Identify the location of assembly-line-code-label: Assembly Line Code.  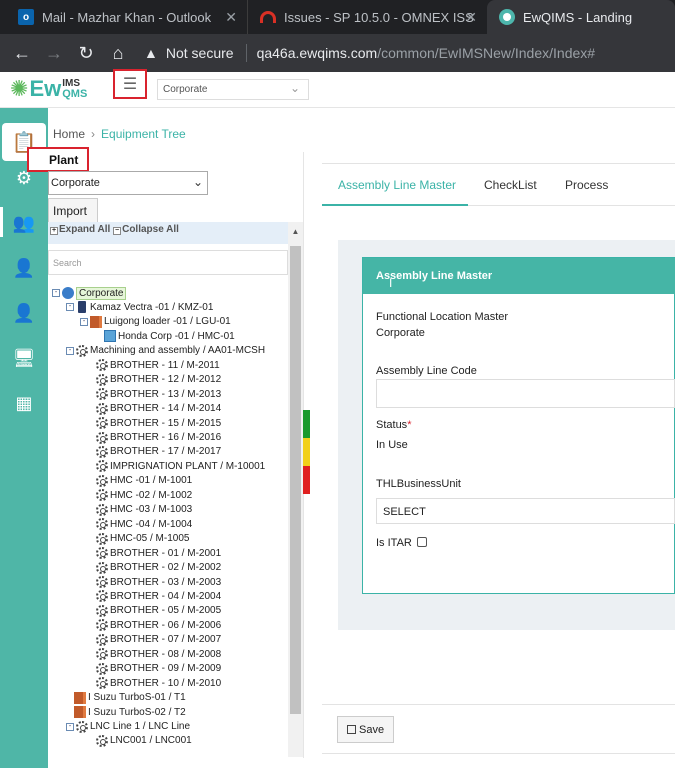
(426, 371).